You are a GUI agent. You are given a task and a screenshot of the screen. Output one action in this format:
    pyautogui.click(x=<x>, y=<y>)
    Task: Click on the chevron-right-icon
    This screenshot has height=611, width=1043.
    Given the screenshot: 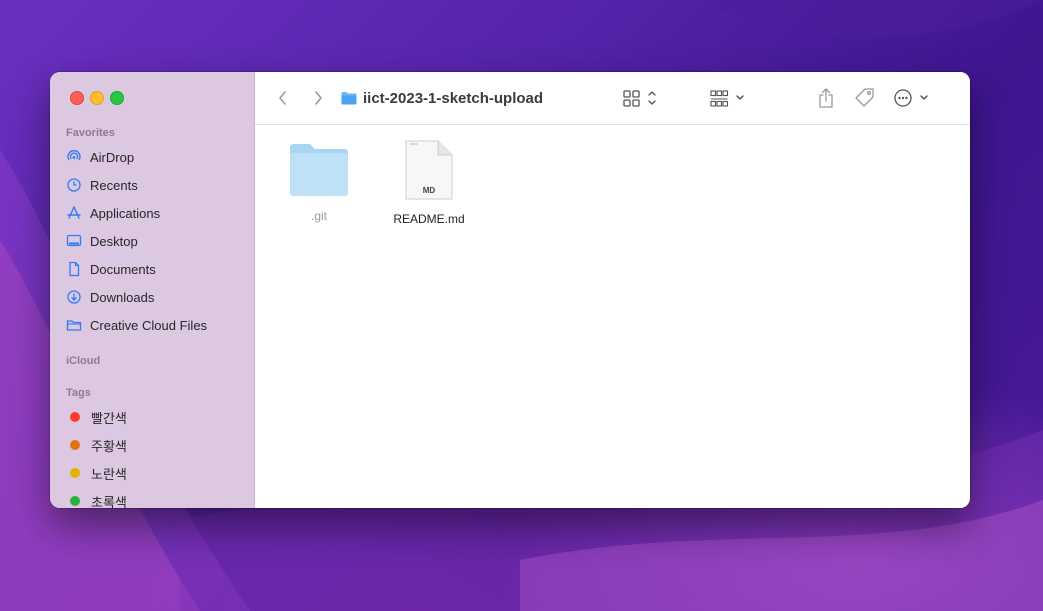 What is the action you would take?
    pyautogui.click(x=318, y=98)
    